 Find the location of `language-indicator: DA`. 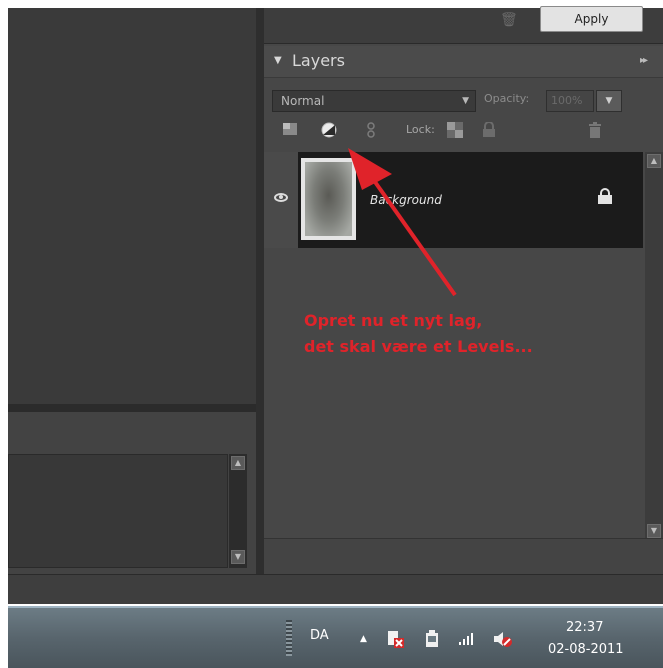

language-indicator: DA is located at coordinates (319, 635).